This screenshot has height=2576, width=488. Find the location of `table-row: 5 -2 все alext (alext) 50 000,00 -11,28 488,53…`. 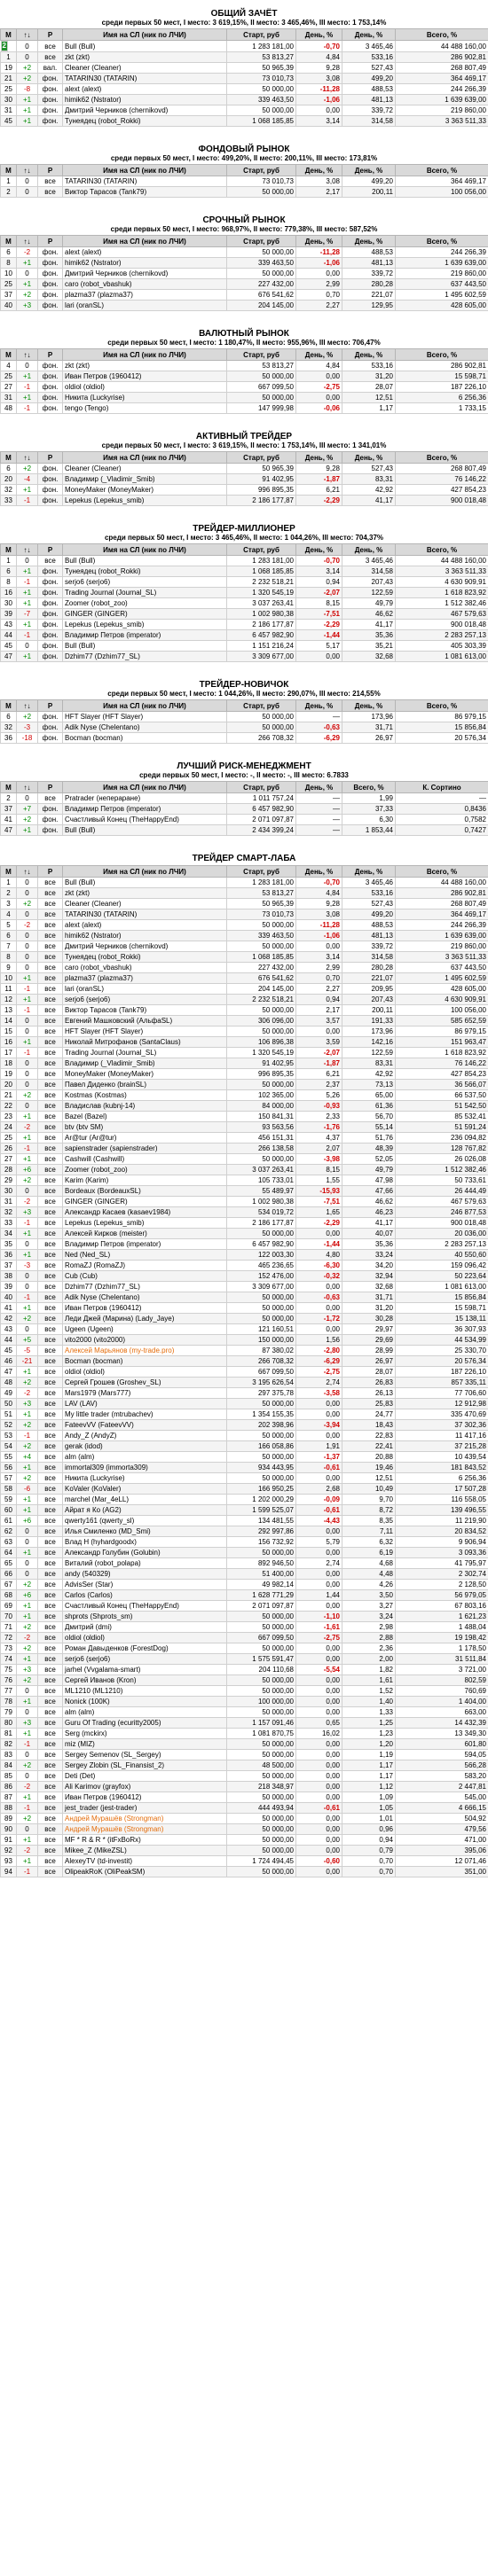

table-row: 5 -2 все alext (alext) 50 000,00 -11,28 488,53… is located at coordinates (244, 925).